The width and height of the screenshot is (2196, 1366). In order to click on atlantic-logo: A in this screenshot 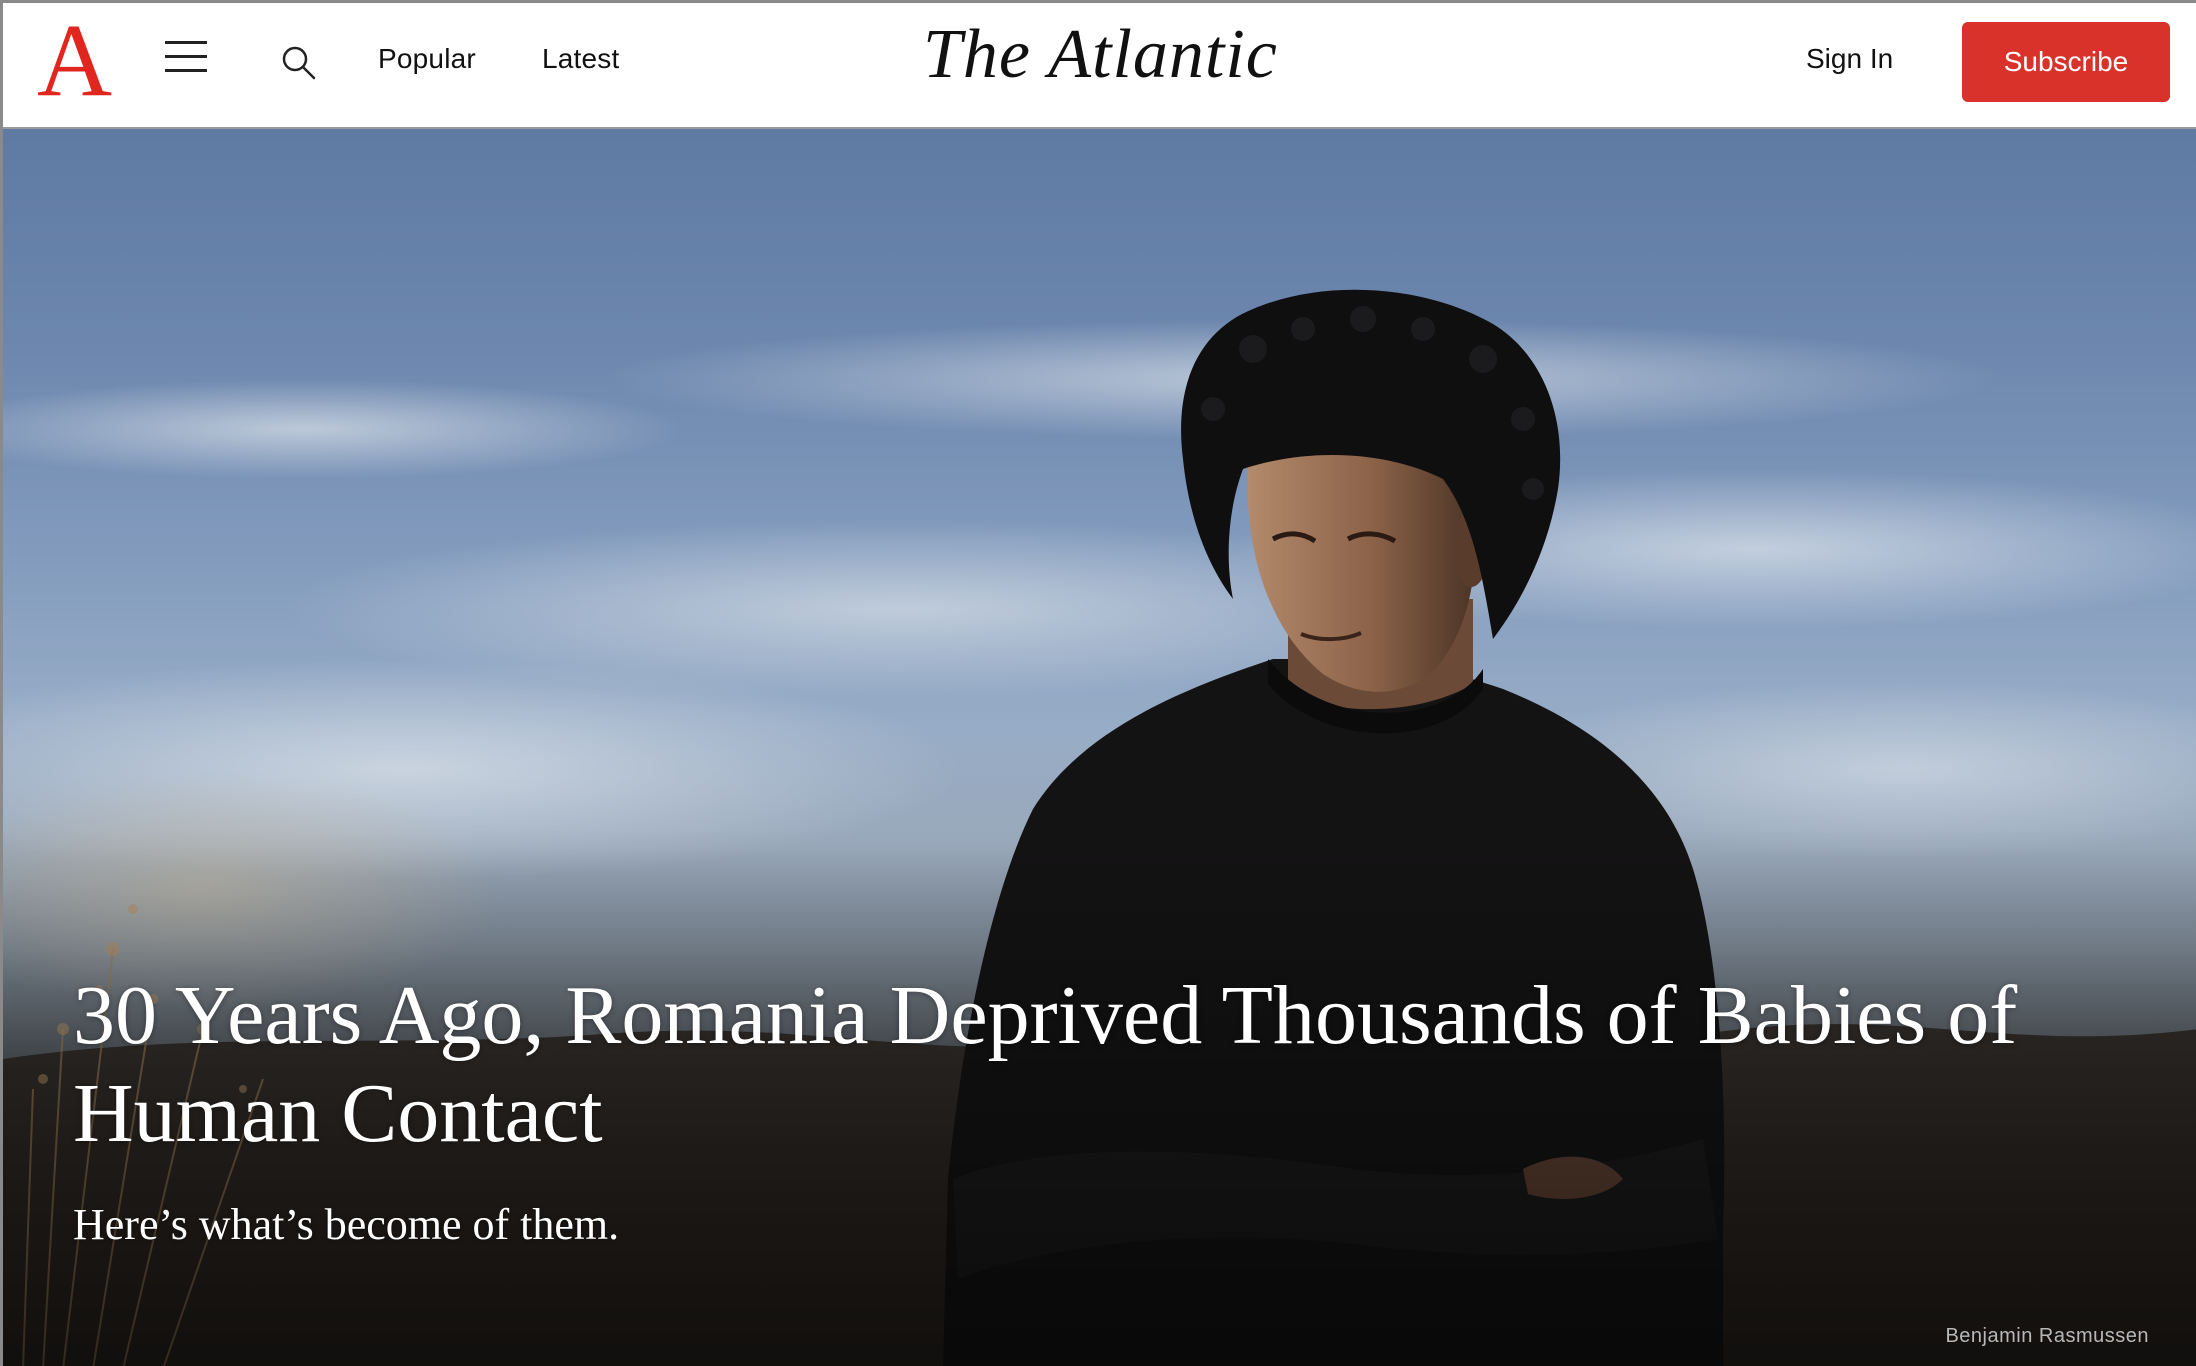, I will do `click(74, 61)`.